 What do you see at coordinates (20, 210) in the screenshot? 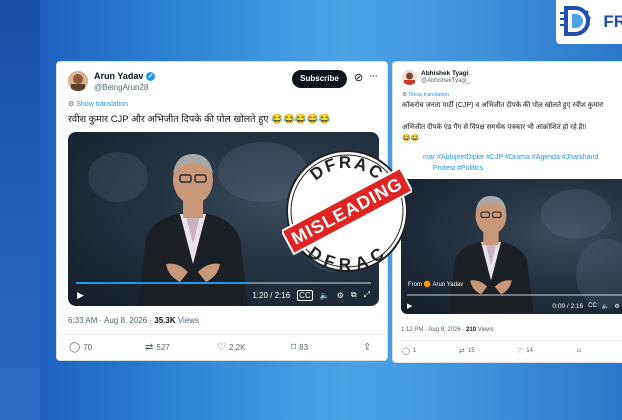
I see `background-left-band` at bounding box center [20, 210].